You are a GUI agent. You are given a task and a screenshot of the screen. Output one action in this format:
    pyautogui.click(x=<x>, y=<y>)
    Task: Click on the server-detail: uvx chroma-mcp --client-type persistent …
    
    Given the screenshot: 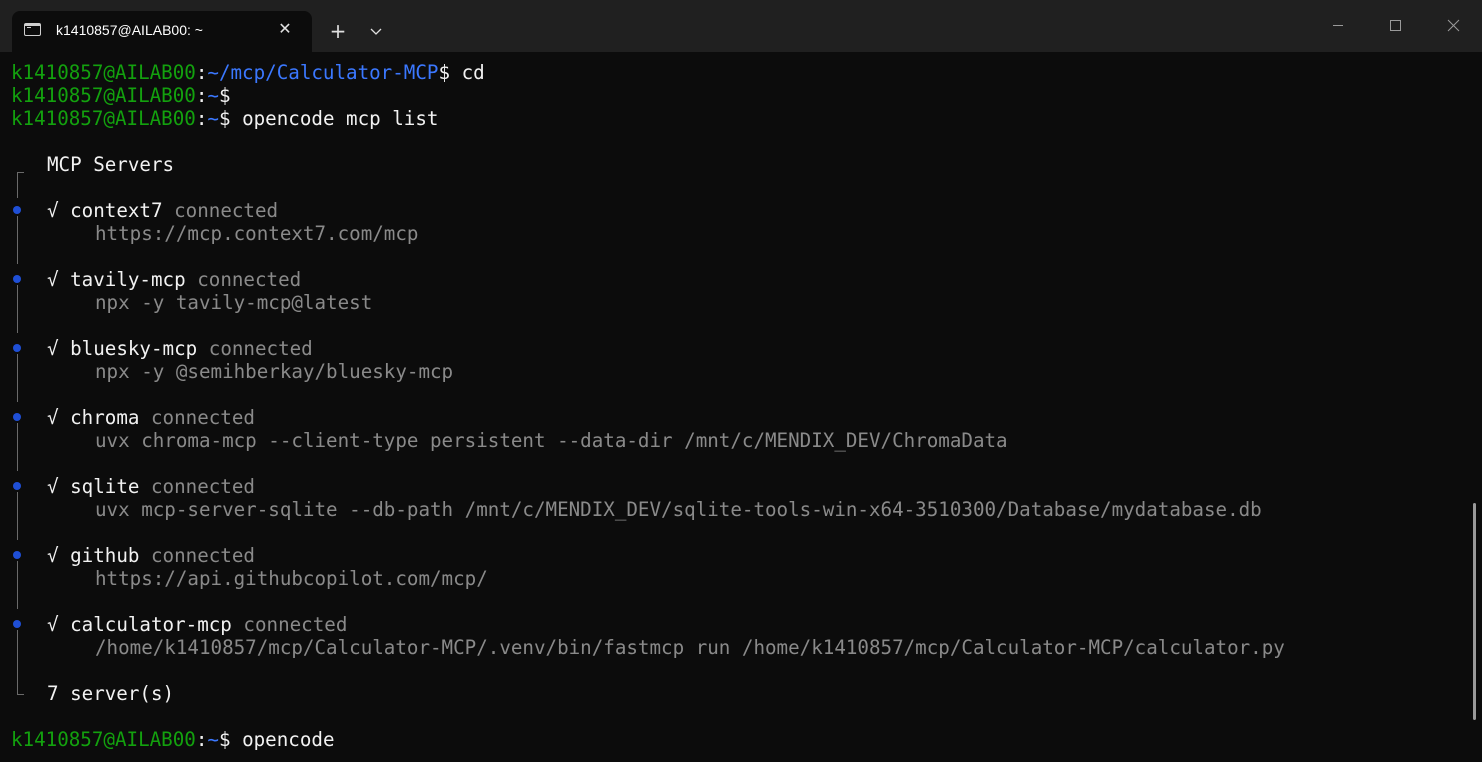 What is the action you would take?
    pyautogui.click(x=551, y=440)
    